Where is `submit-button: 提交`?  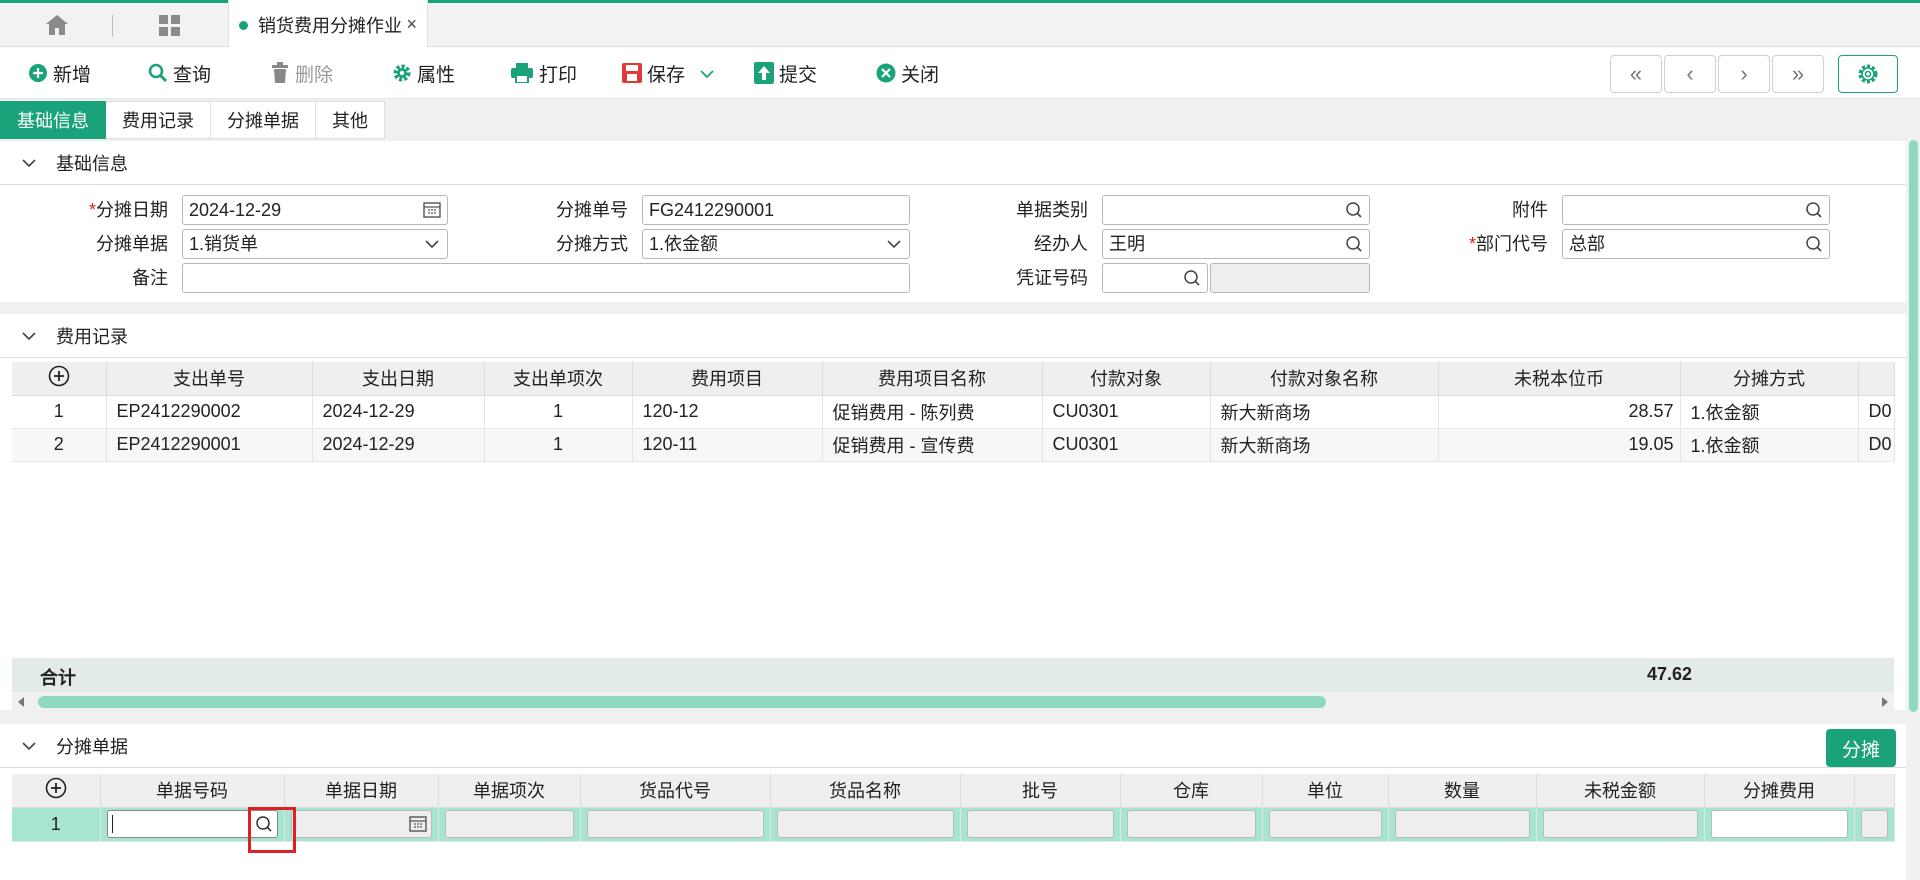
submit-button: 提交 is located at coordinates (785, 73).